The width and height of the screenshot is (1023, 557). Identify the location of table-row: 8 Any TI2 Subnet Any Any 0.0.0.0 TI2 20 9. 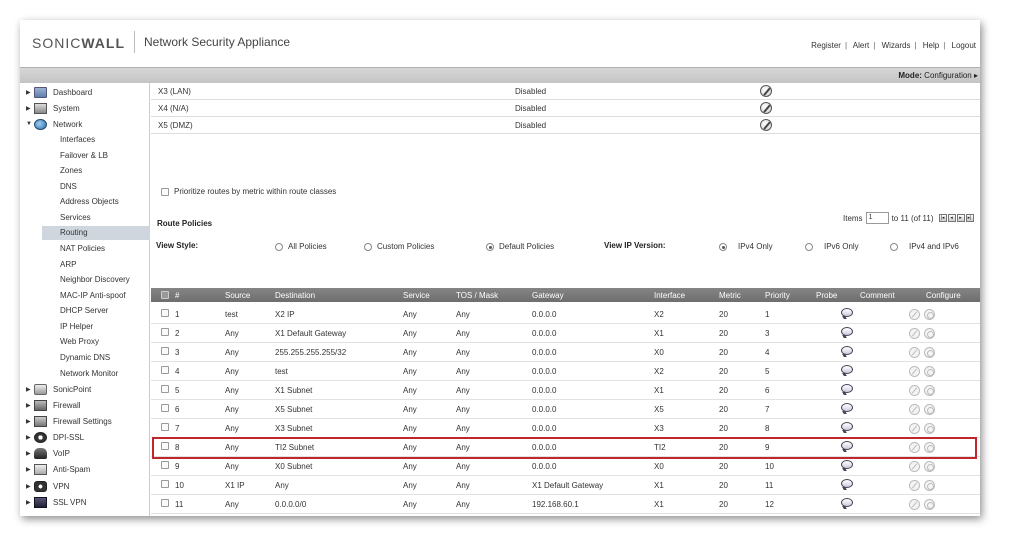
(565, 447).